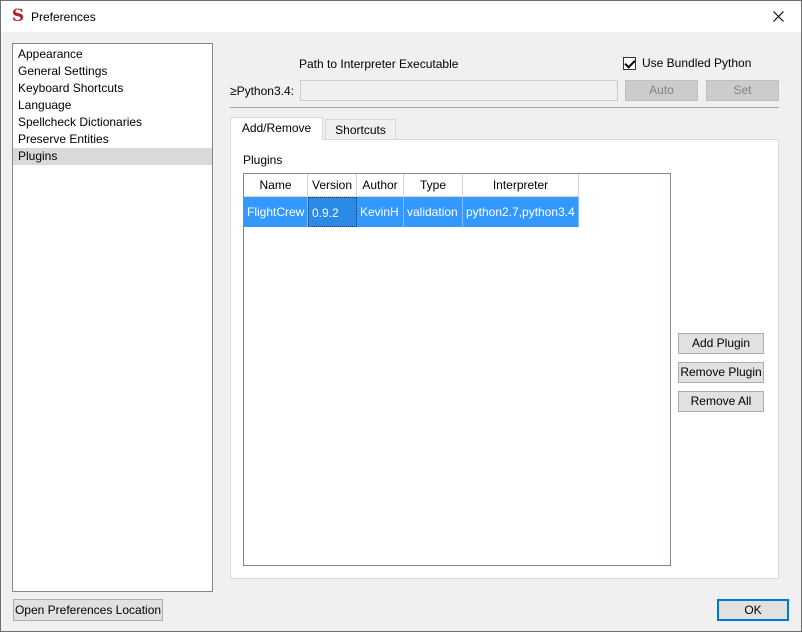  What do you see at coordinates (276, 212) in the screenshot?
I see `cell-name: FlightCrew` at bounding box center [276, 212].